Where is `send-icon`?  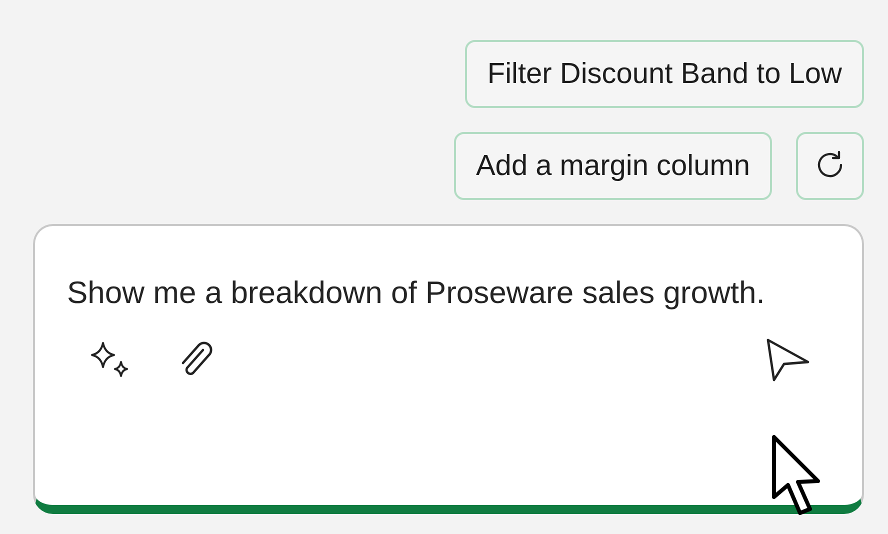 send-icon is located at coordinates (788, 360).